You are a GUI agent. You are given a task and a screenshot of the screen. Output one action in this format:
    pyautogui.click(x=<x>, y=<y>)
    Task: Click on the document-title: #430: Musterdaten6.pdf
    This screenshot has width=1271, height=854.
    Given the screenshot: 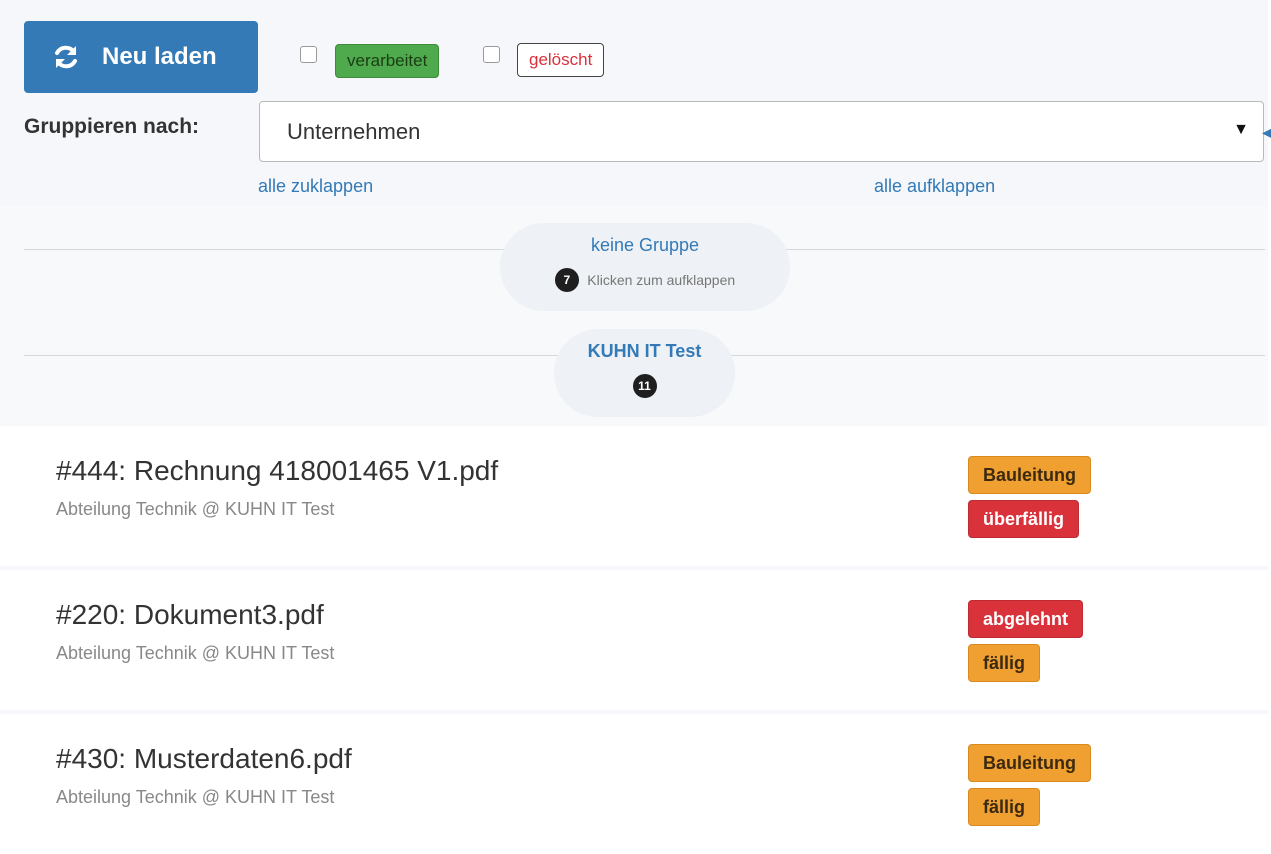 What is the action you would take?
    pyautogui.click(x=204, y=758)
    